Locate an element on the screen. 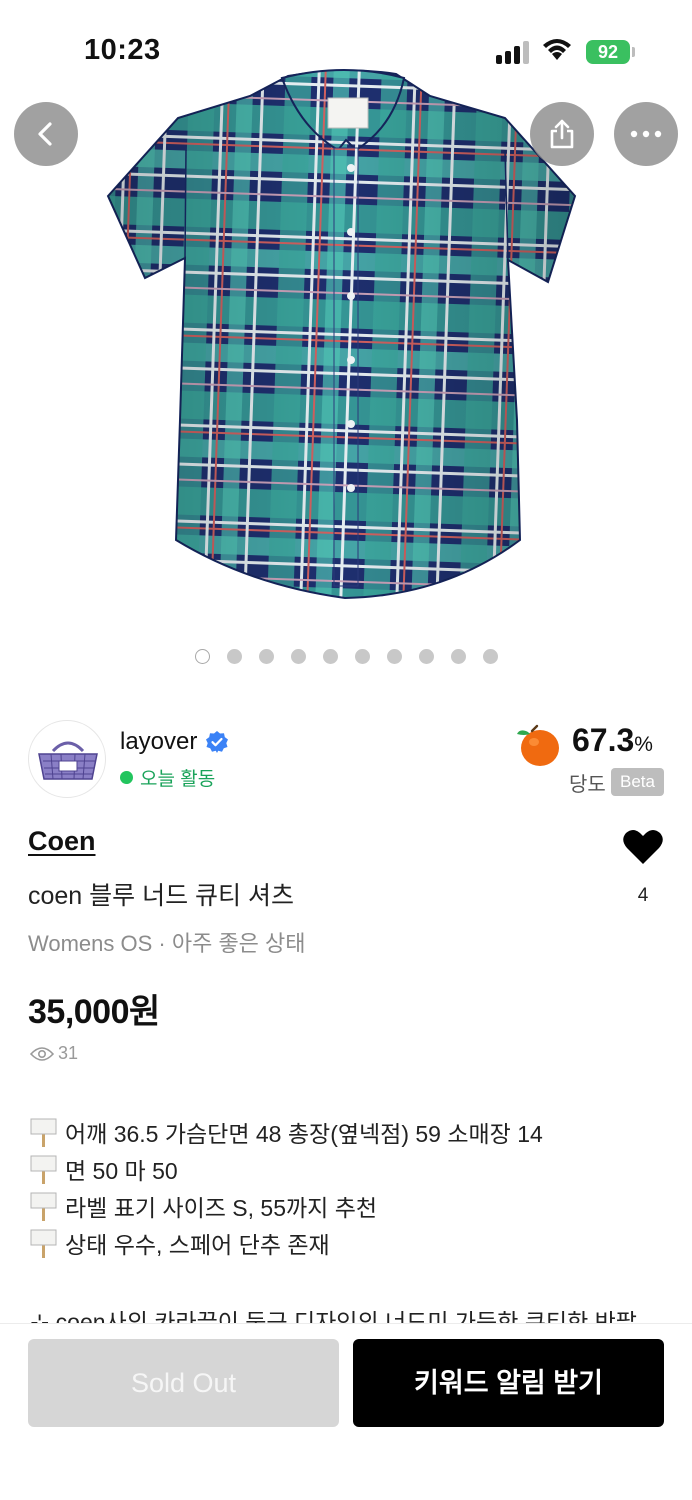 This screenshot has width=692, height=1500. online-dot-icon is located at coordinates (126, 777).